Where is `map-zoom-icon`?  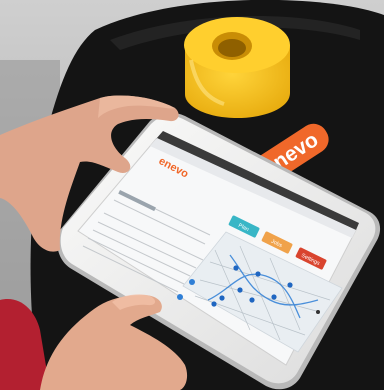 map-zoom-icon is located at coordinates (180, 297).